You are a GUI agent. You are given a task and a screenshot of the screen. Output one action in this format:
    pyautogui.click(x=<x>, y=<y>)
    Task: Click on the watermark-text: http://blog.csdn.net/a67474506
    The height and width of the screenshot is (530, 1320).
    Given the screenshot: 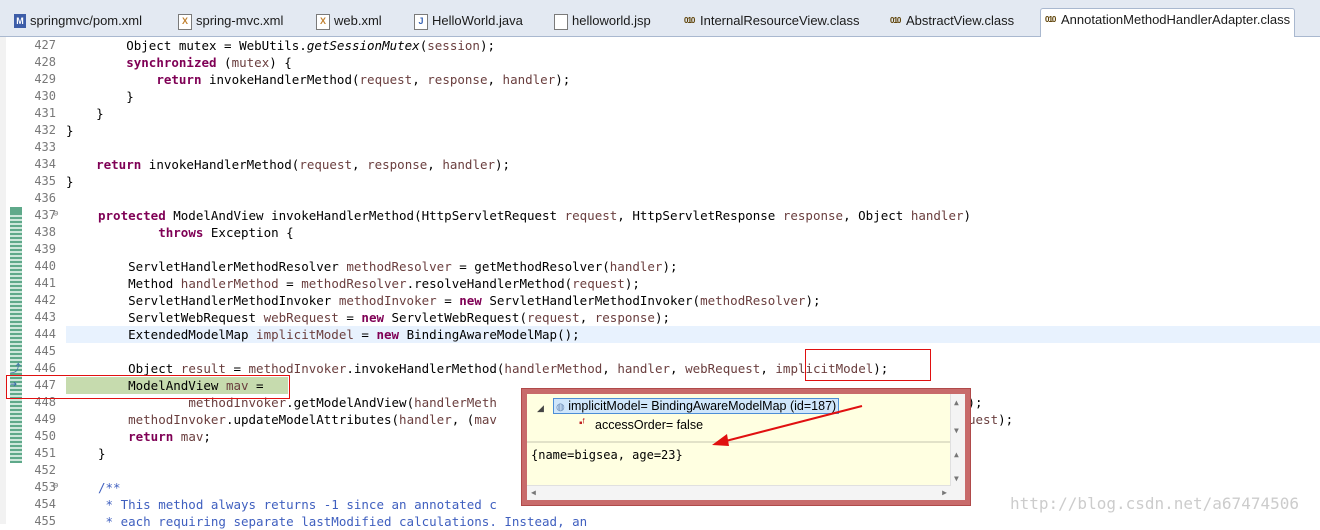 What is the action you would take?
    pyautogui.click(x=1154, y=503)
    